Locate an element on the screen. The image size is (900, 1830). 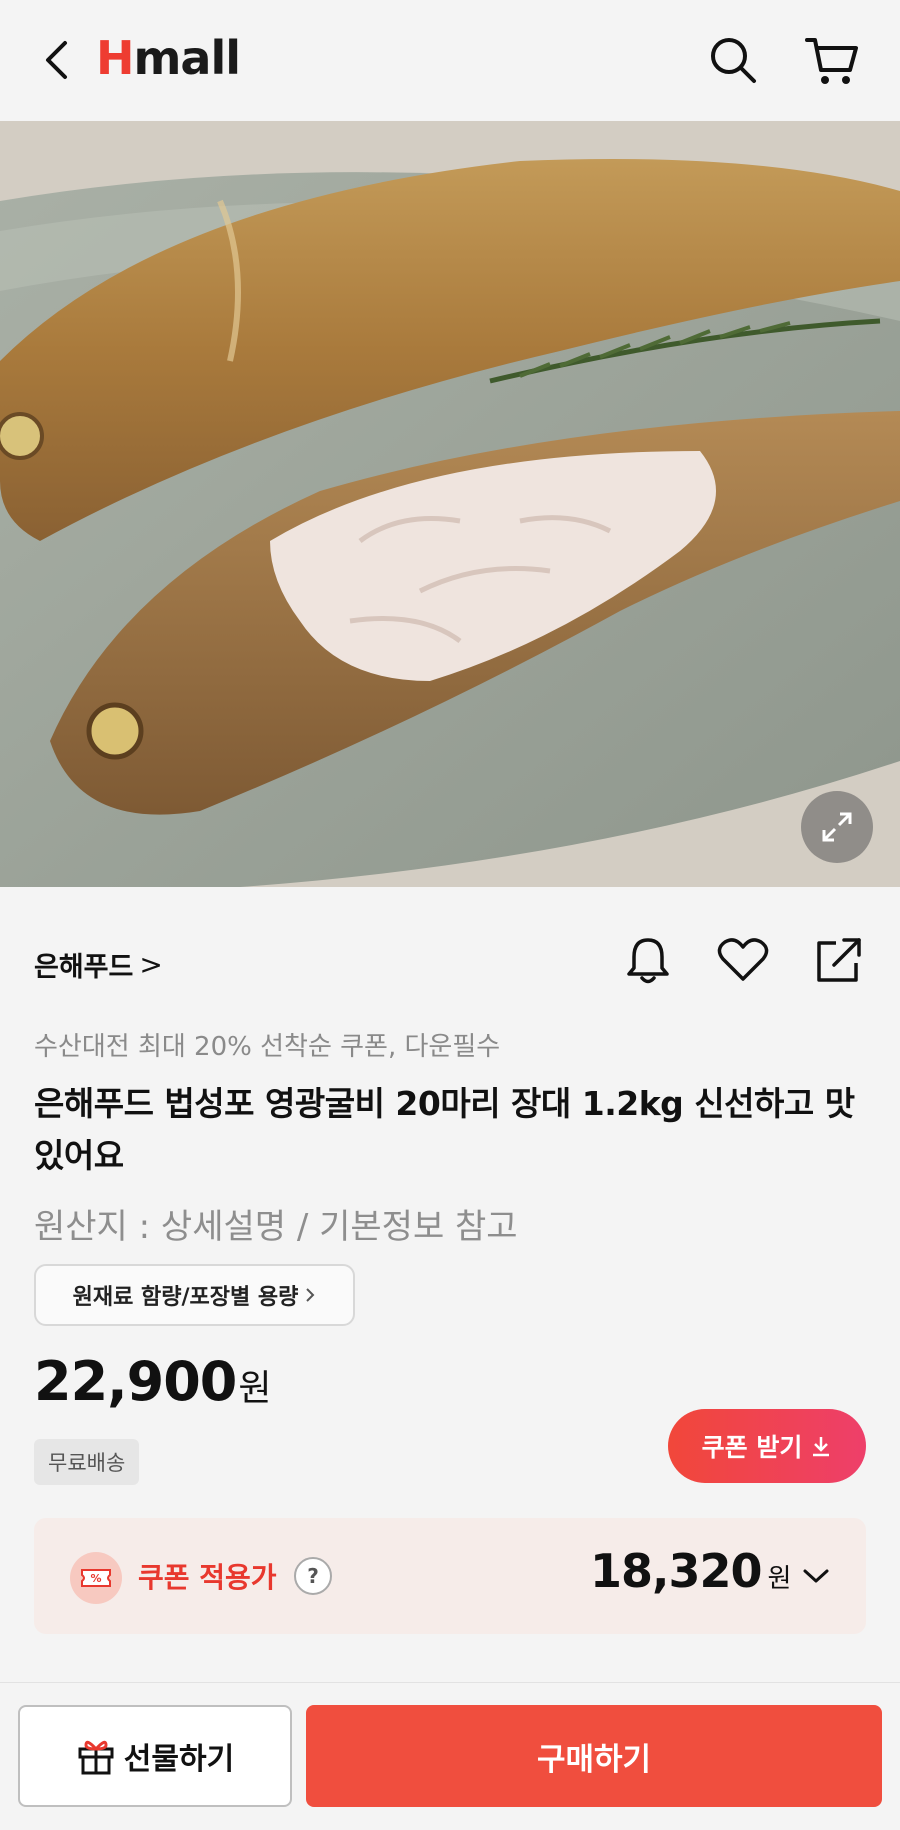
get-coupon-button: 쿠폰 받기 is located at coordinates (767, 1446).